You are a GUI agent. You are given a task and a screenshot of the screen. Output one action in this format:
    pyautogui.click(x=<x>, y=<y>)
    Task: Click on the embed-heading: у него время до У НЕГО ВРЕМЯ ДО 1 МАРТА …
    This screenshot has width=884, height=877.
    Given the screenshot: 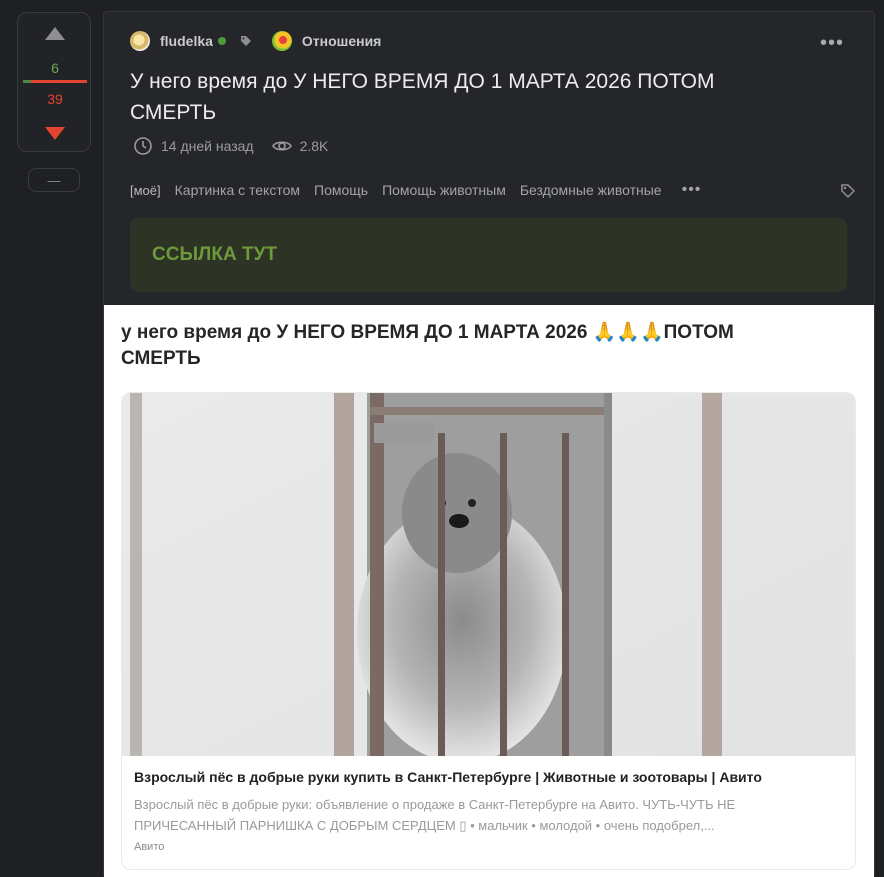 What is the action you would take?
    pyautogui.click(x=427, y=345)
    